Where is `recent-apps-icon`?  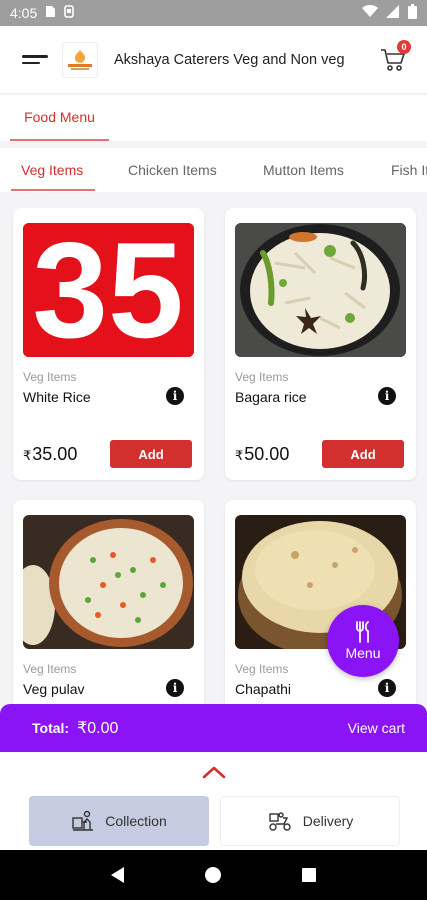
recent-apps-icon is located at coordinates (309, 875).